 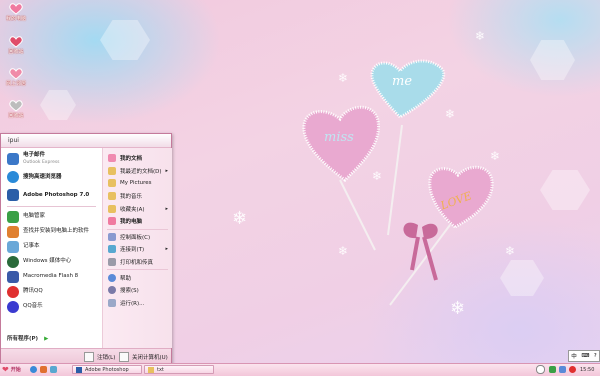 What do you see at coordinates (112, 277) in the screenshot?
I see `help-icon` at bounding box center [112, 277].